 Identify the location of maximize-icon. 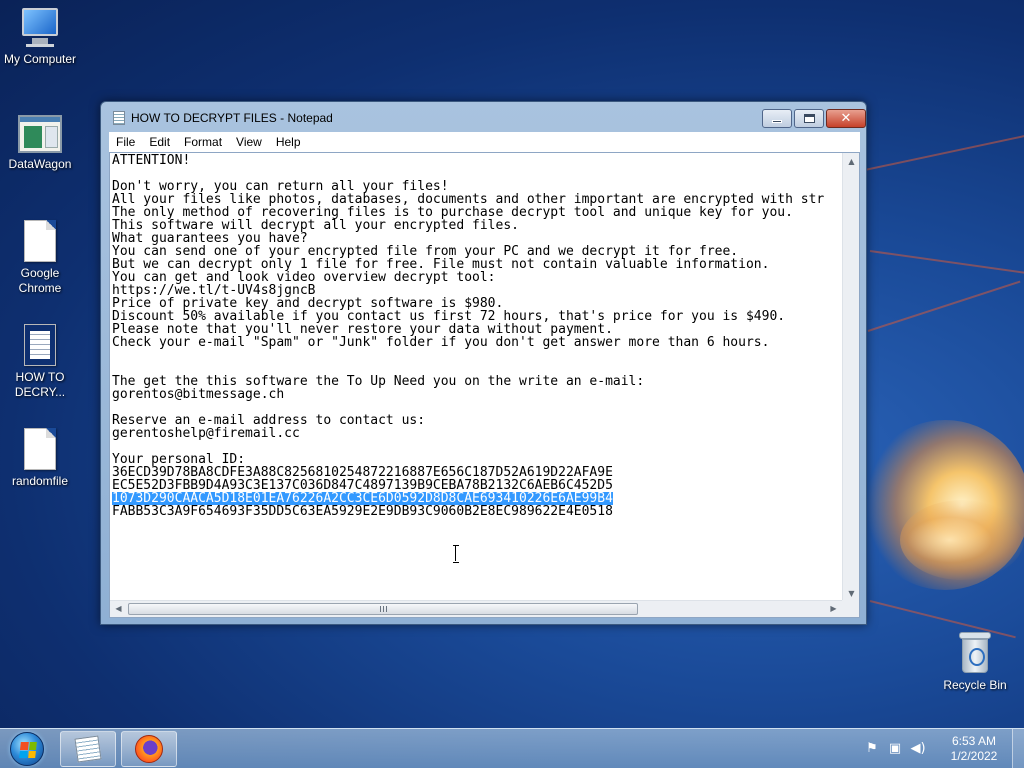
(809, 118).